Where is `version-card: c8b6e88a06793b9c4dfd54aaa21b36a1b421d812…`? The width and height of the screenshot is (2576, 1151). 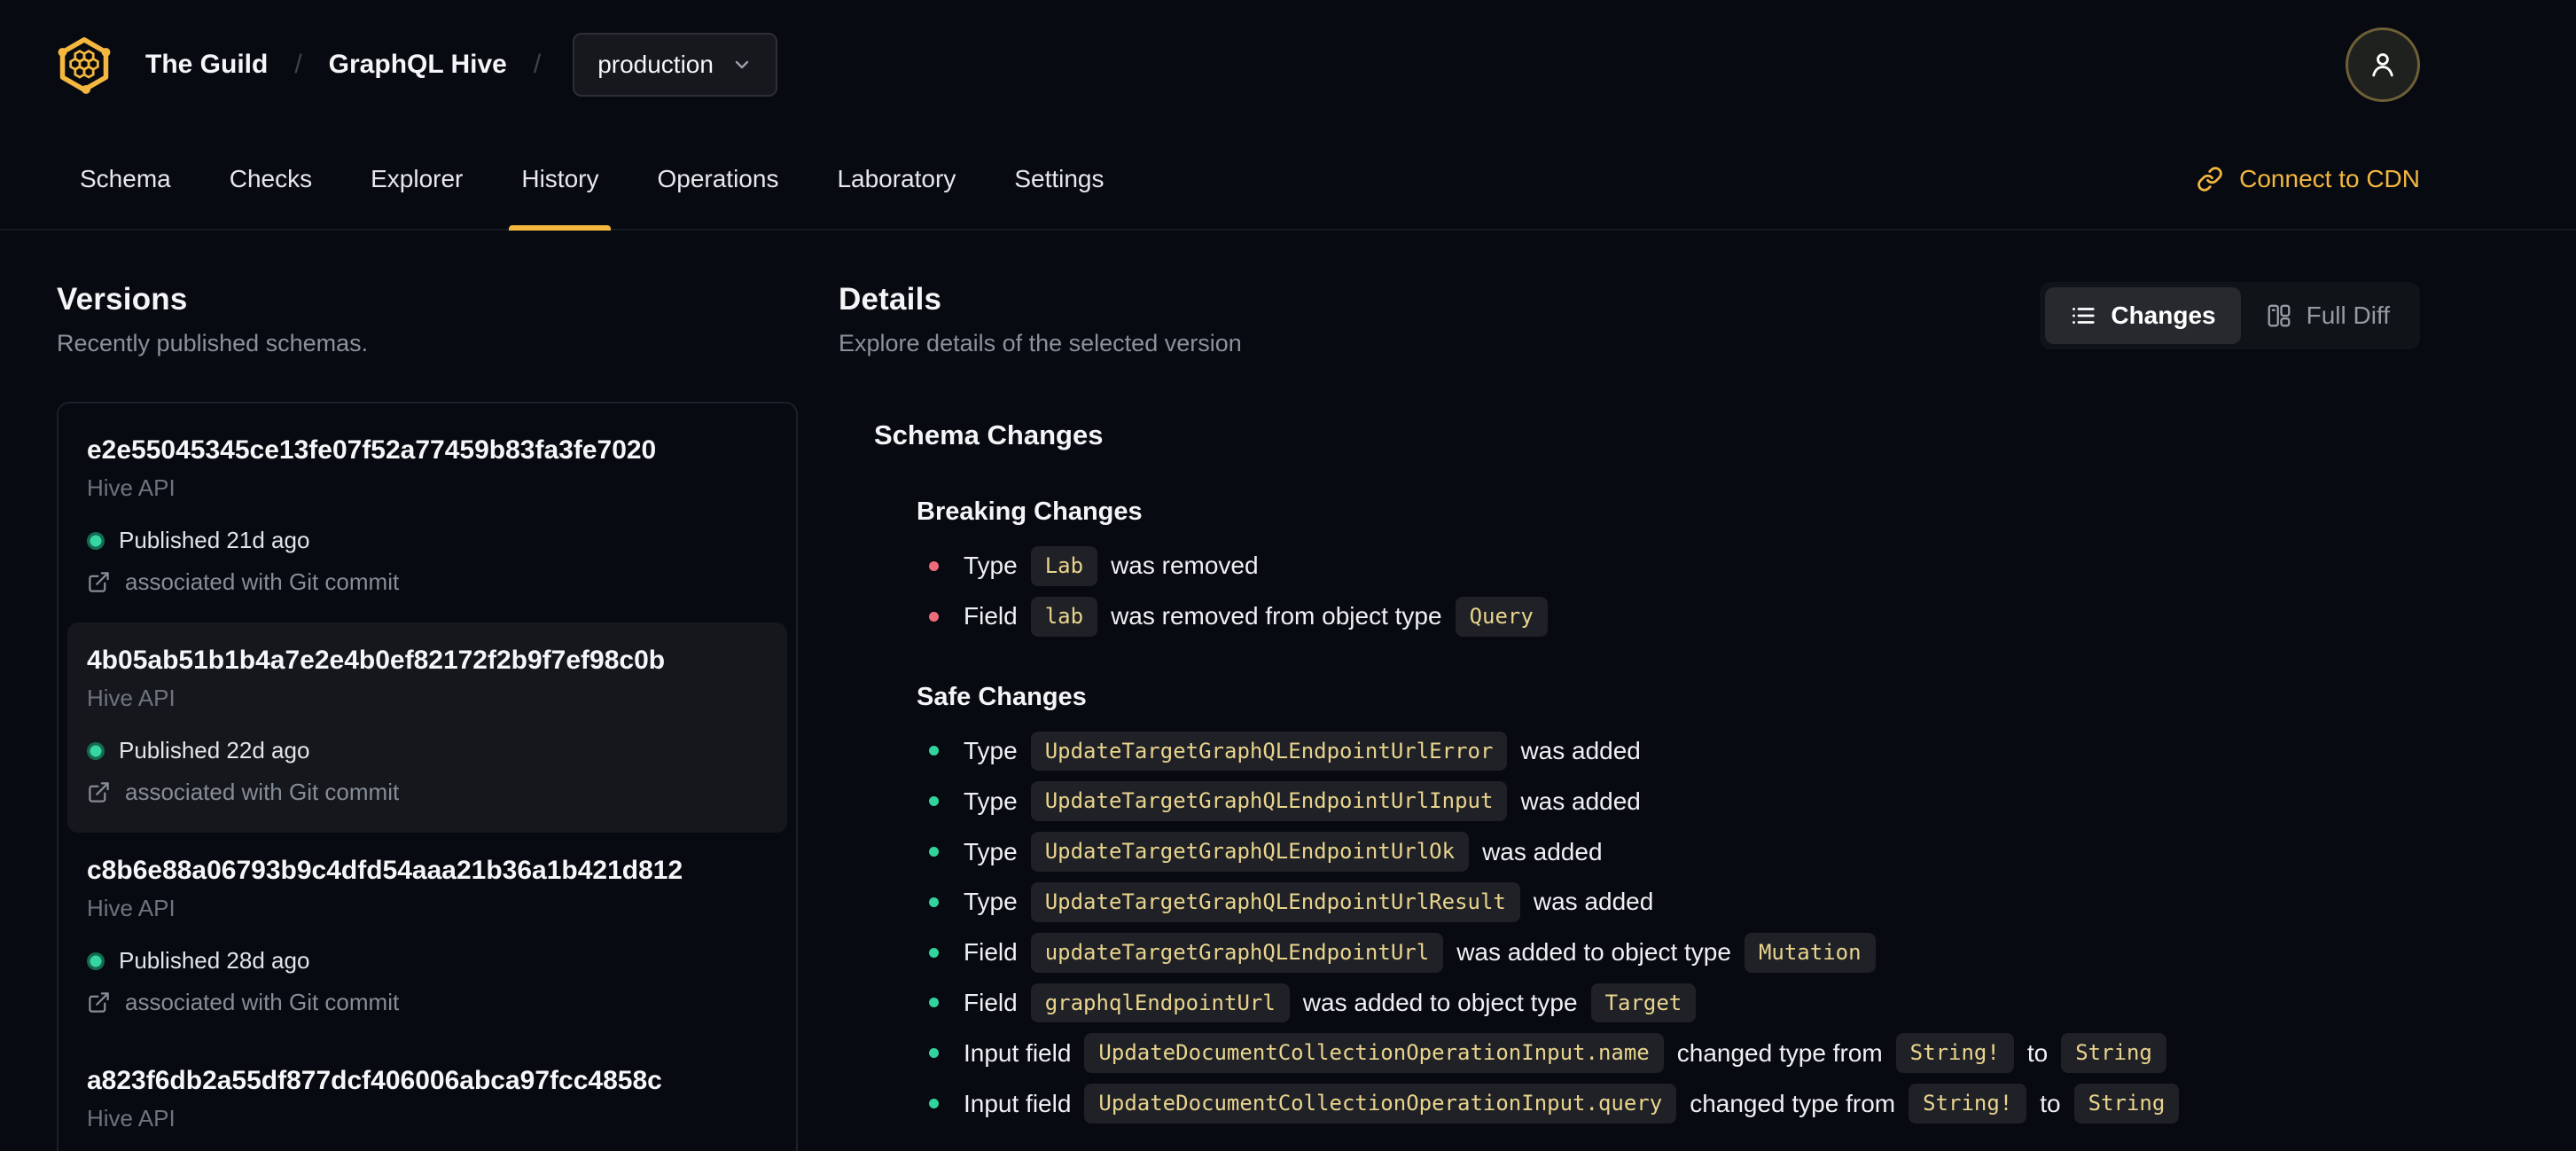 version-card: c8b6e88a06793b9c4dfd54aaa21b36a1b421d812… is located at coordinates (427, 938).